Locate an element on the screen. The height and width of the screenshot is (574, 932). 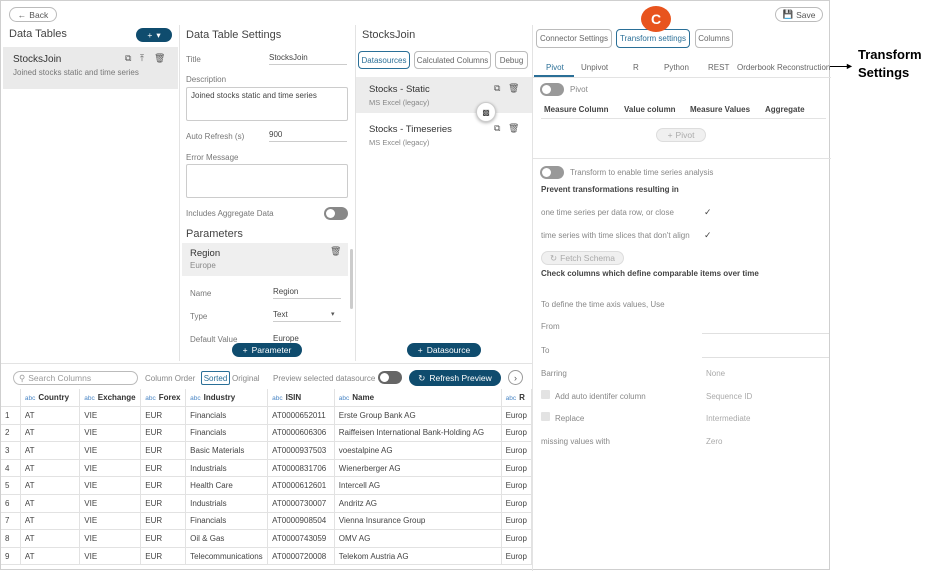
param-name-input: Region is located at coordinates (307, 293).